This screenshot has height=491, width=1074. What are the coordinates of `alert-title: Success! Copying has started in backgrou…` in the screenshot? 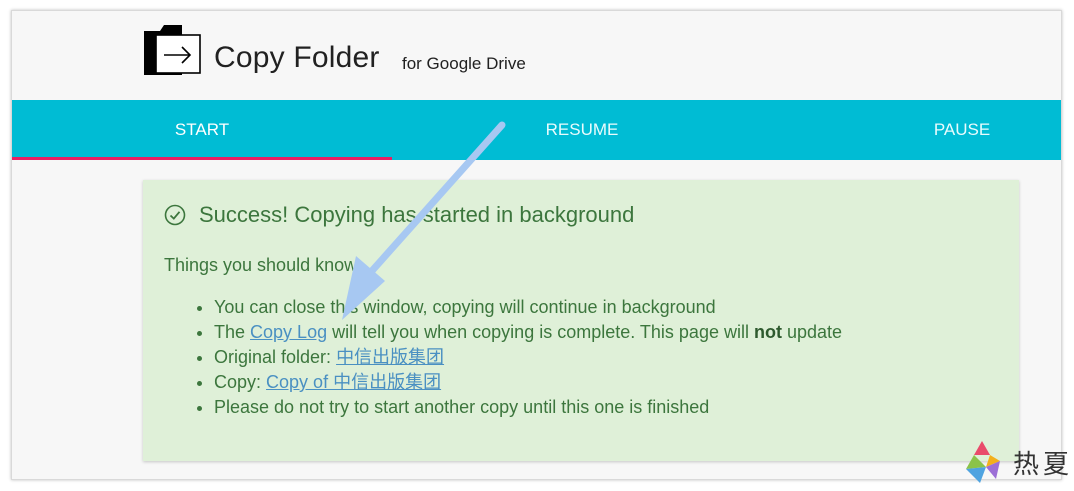 It's located at (417, 214).